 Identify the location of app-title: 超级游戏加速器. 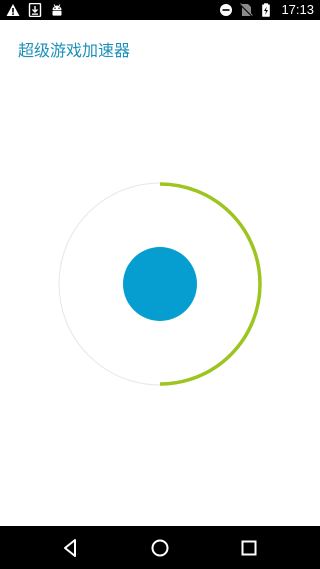
(74, 50).